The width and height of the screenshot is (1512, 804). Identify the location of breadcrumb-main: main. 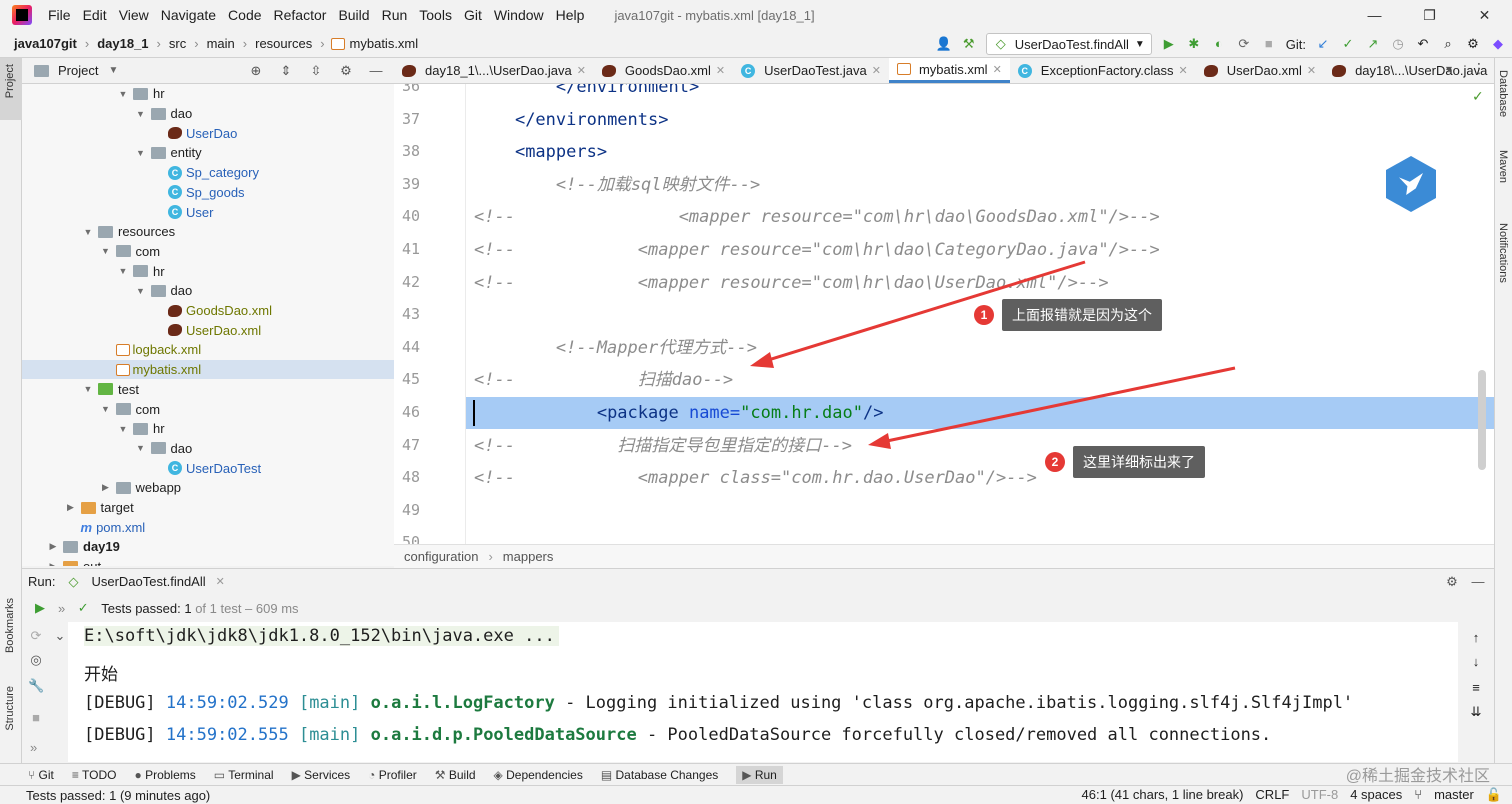
(221, 43).